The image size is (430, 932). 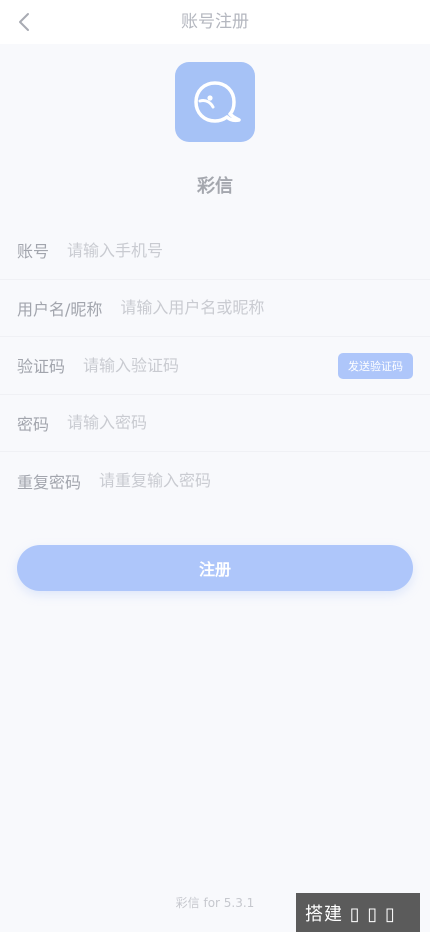 I want to click on code-label: 验证码, so click(x=41, y=367).